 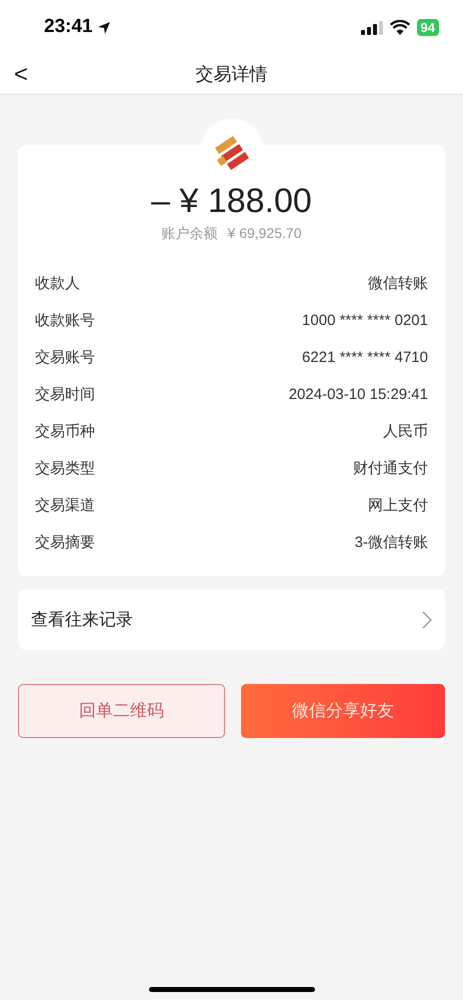 I want to click on detail-value: 微信转账, so click(x=398, y=284).